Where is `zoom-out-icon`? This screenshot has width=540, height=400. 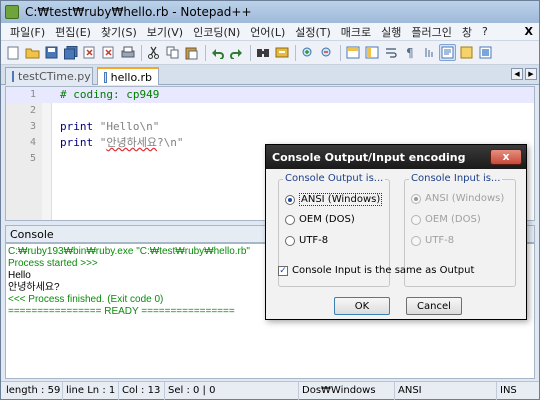 zoom-out-icon is located at coordinates (326, 52).